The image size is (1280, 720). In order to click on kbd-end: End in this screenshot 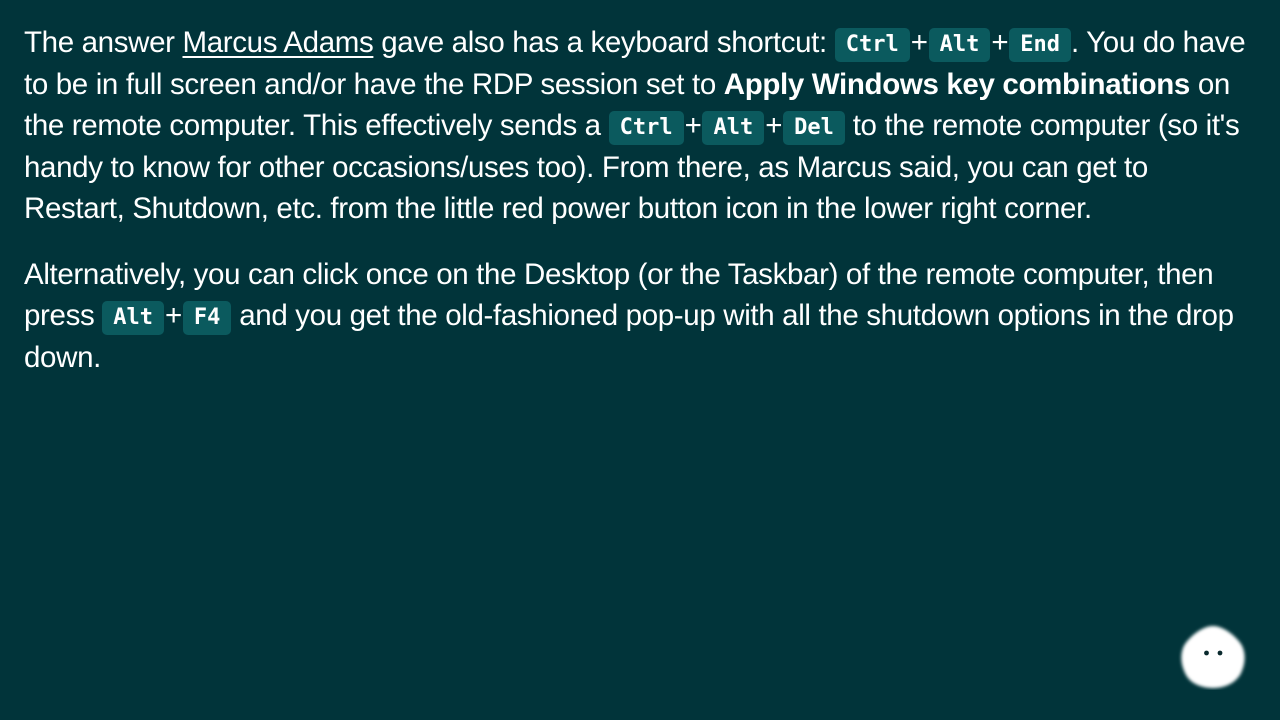, I will do `click(1040, 45)`.